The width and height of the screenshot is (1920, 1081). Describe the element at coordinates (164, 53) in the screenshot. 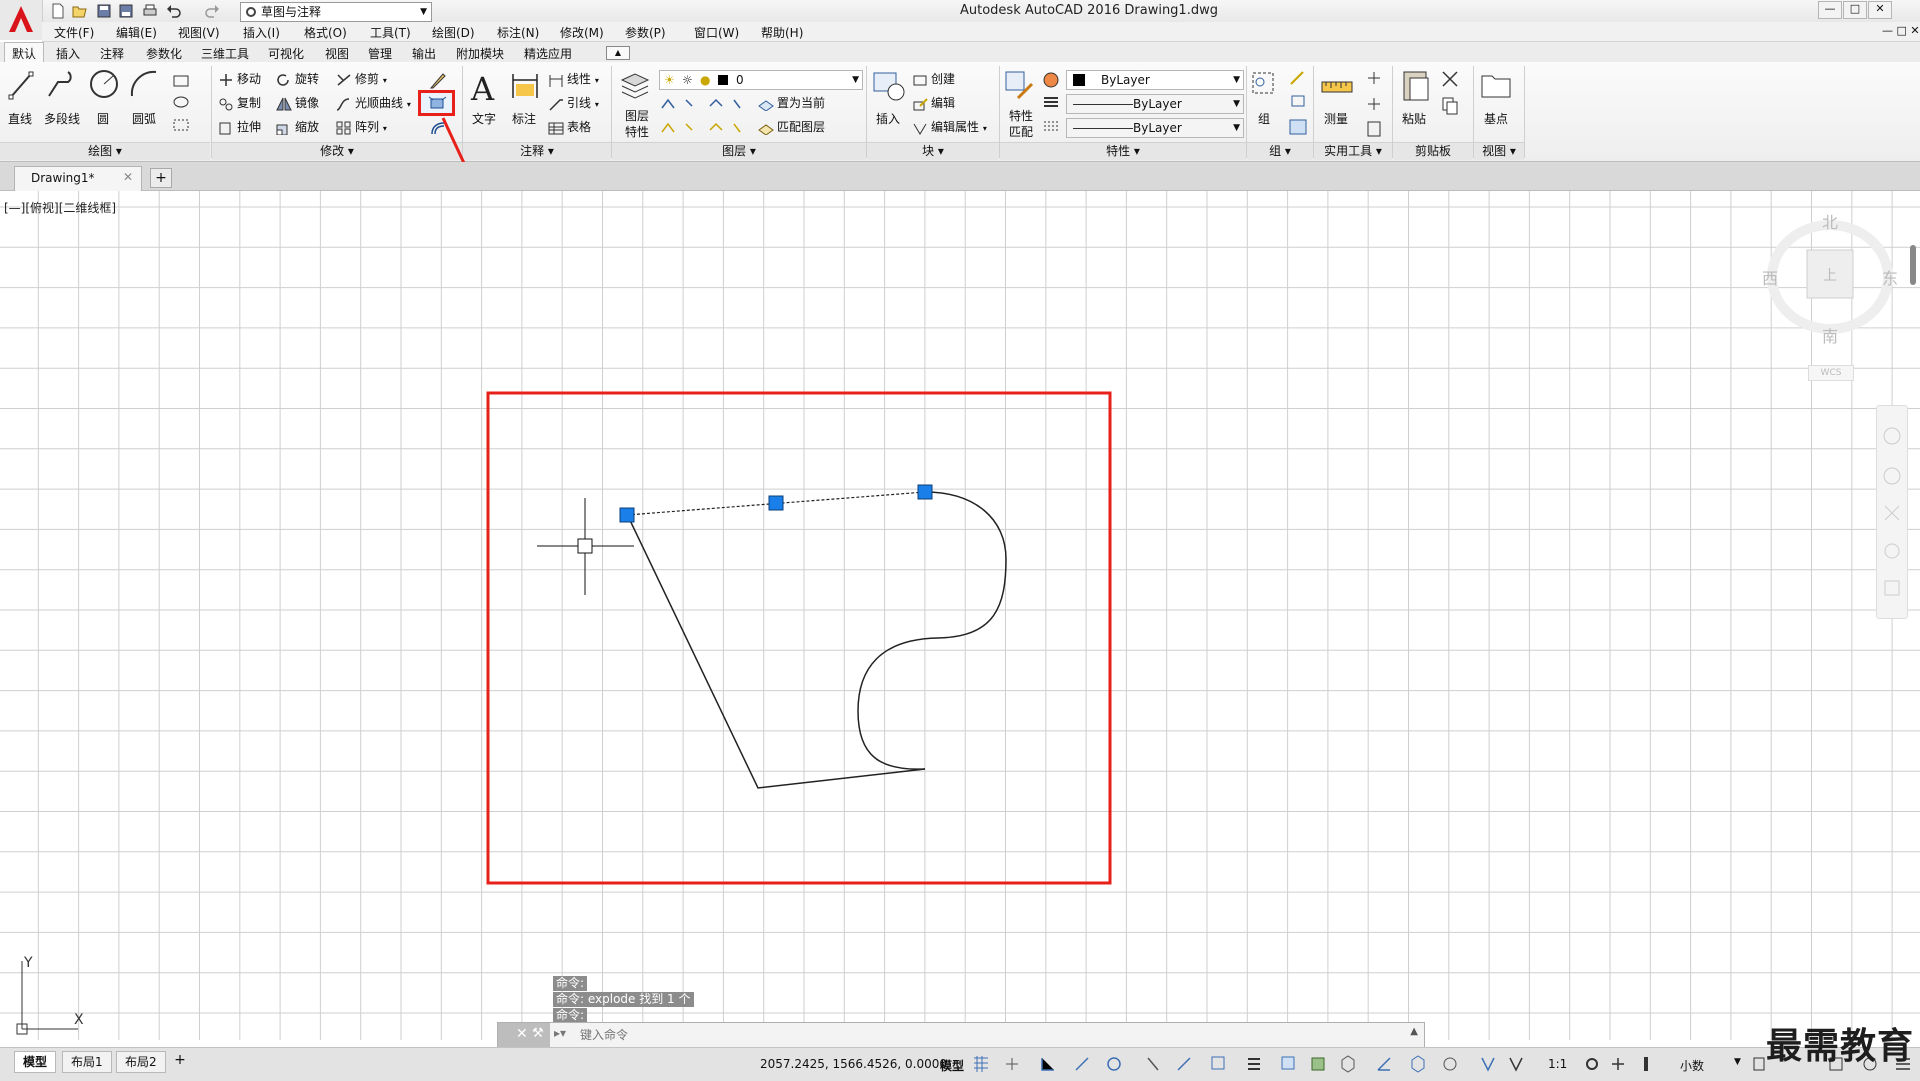

I see `tab-parametric: 参数化` at that location.